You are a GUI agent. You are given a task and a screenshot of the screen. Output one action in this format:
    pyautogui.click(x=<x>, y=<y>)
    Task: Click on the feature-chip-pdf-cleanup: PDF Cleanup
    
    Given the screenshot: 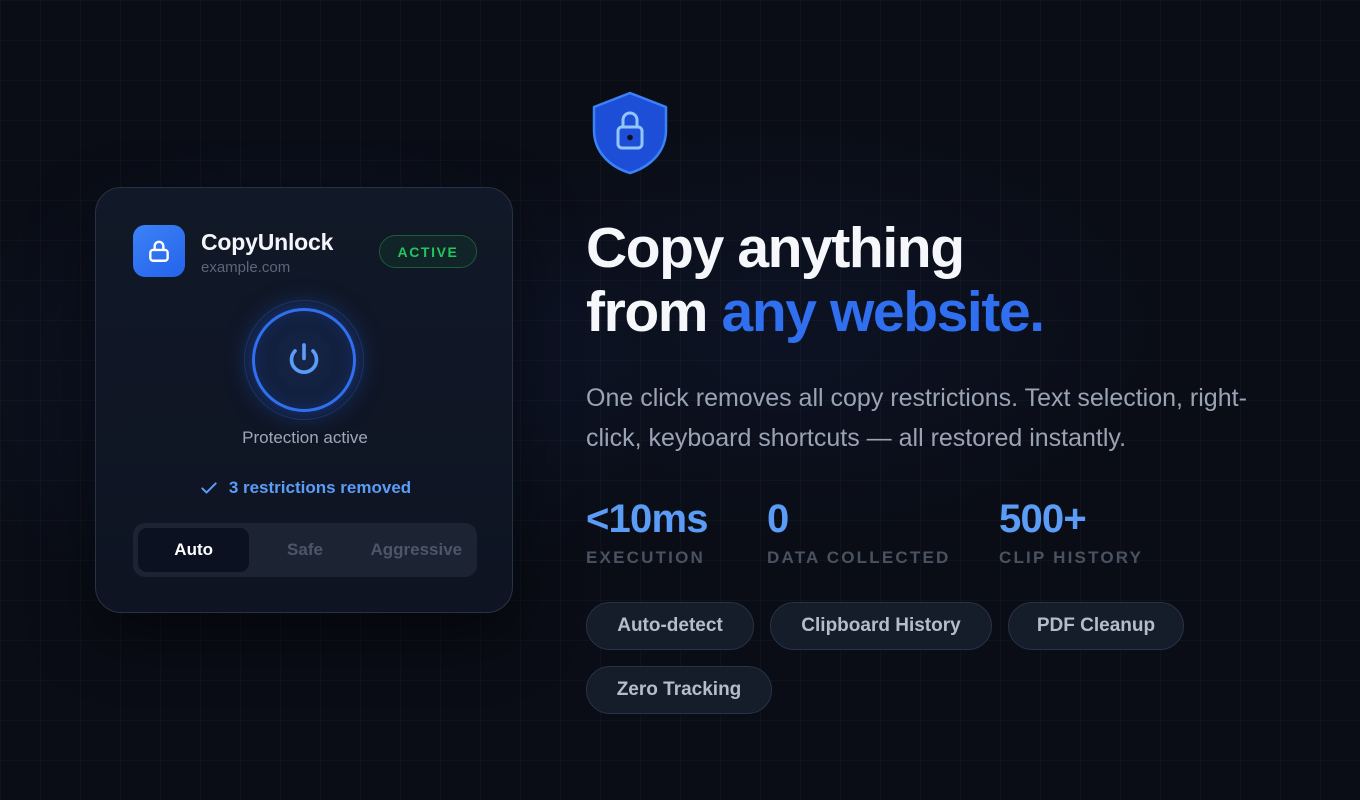 What is the action you would take?
    pyautogui.click(x=1096, y=626)
    